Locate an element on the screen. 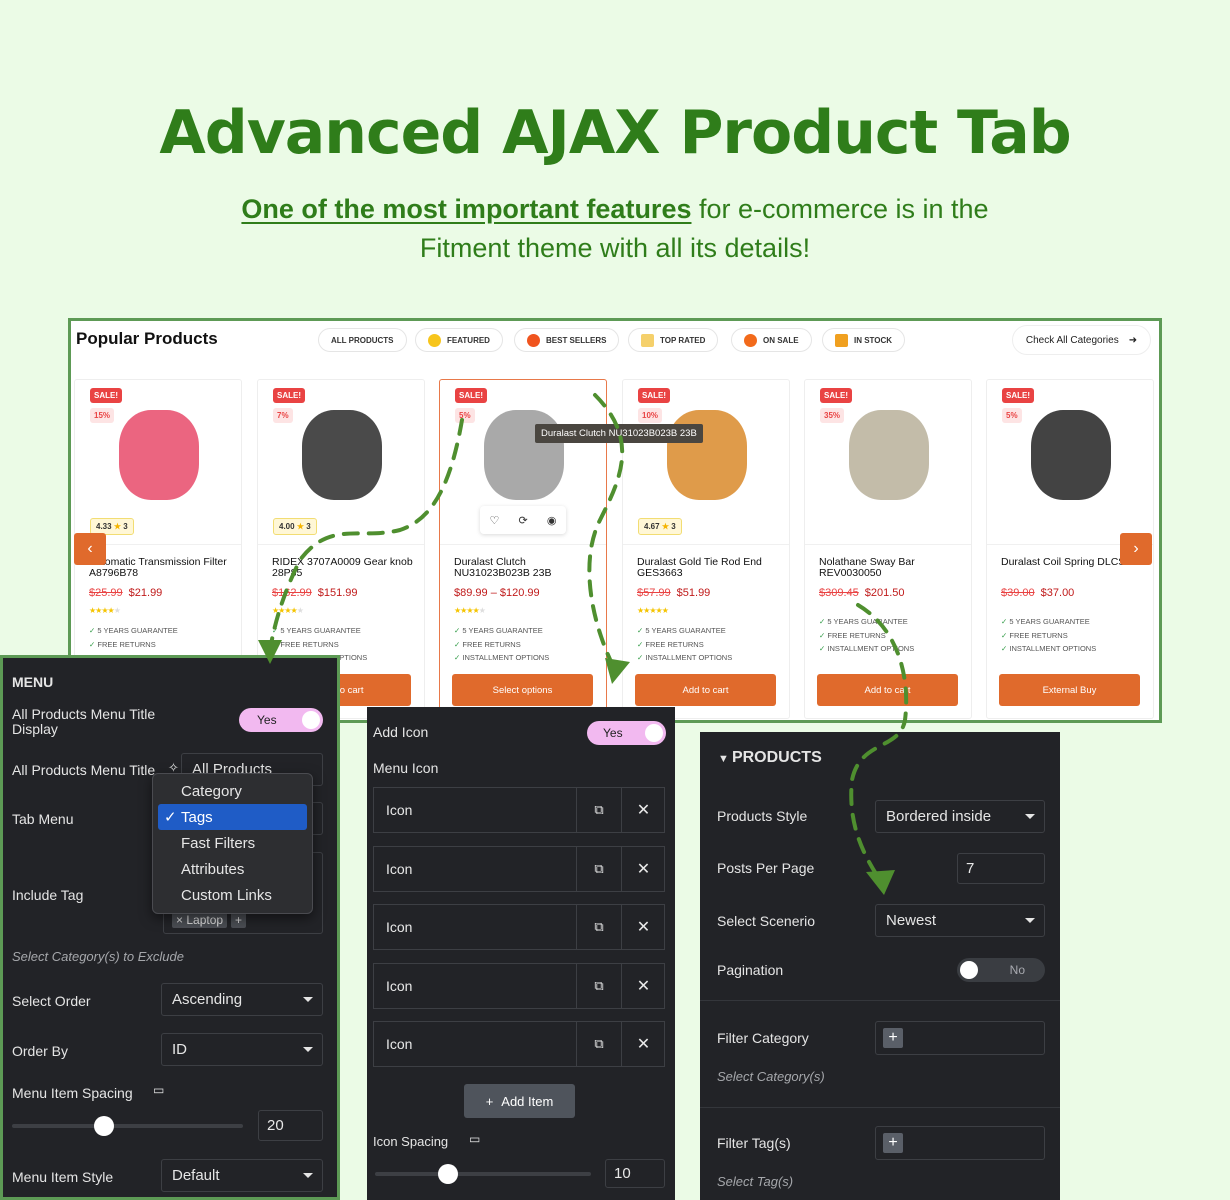 The height and width of the screenshot is (1200, 1230). menu-title-label: All Products Menu Title is located at coordinates (84, 770).